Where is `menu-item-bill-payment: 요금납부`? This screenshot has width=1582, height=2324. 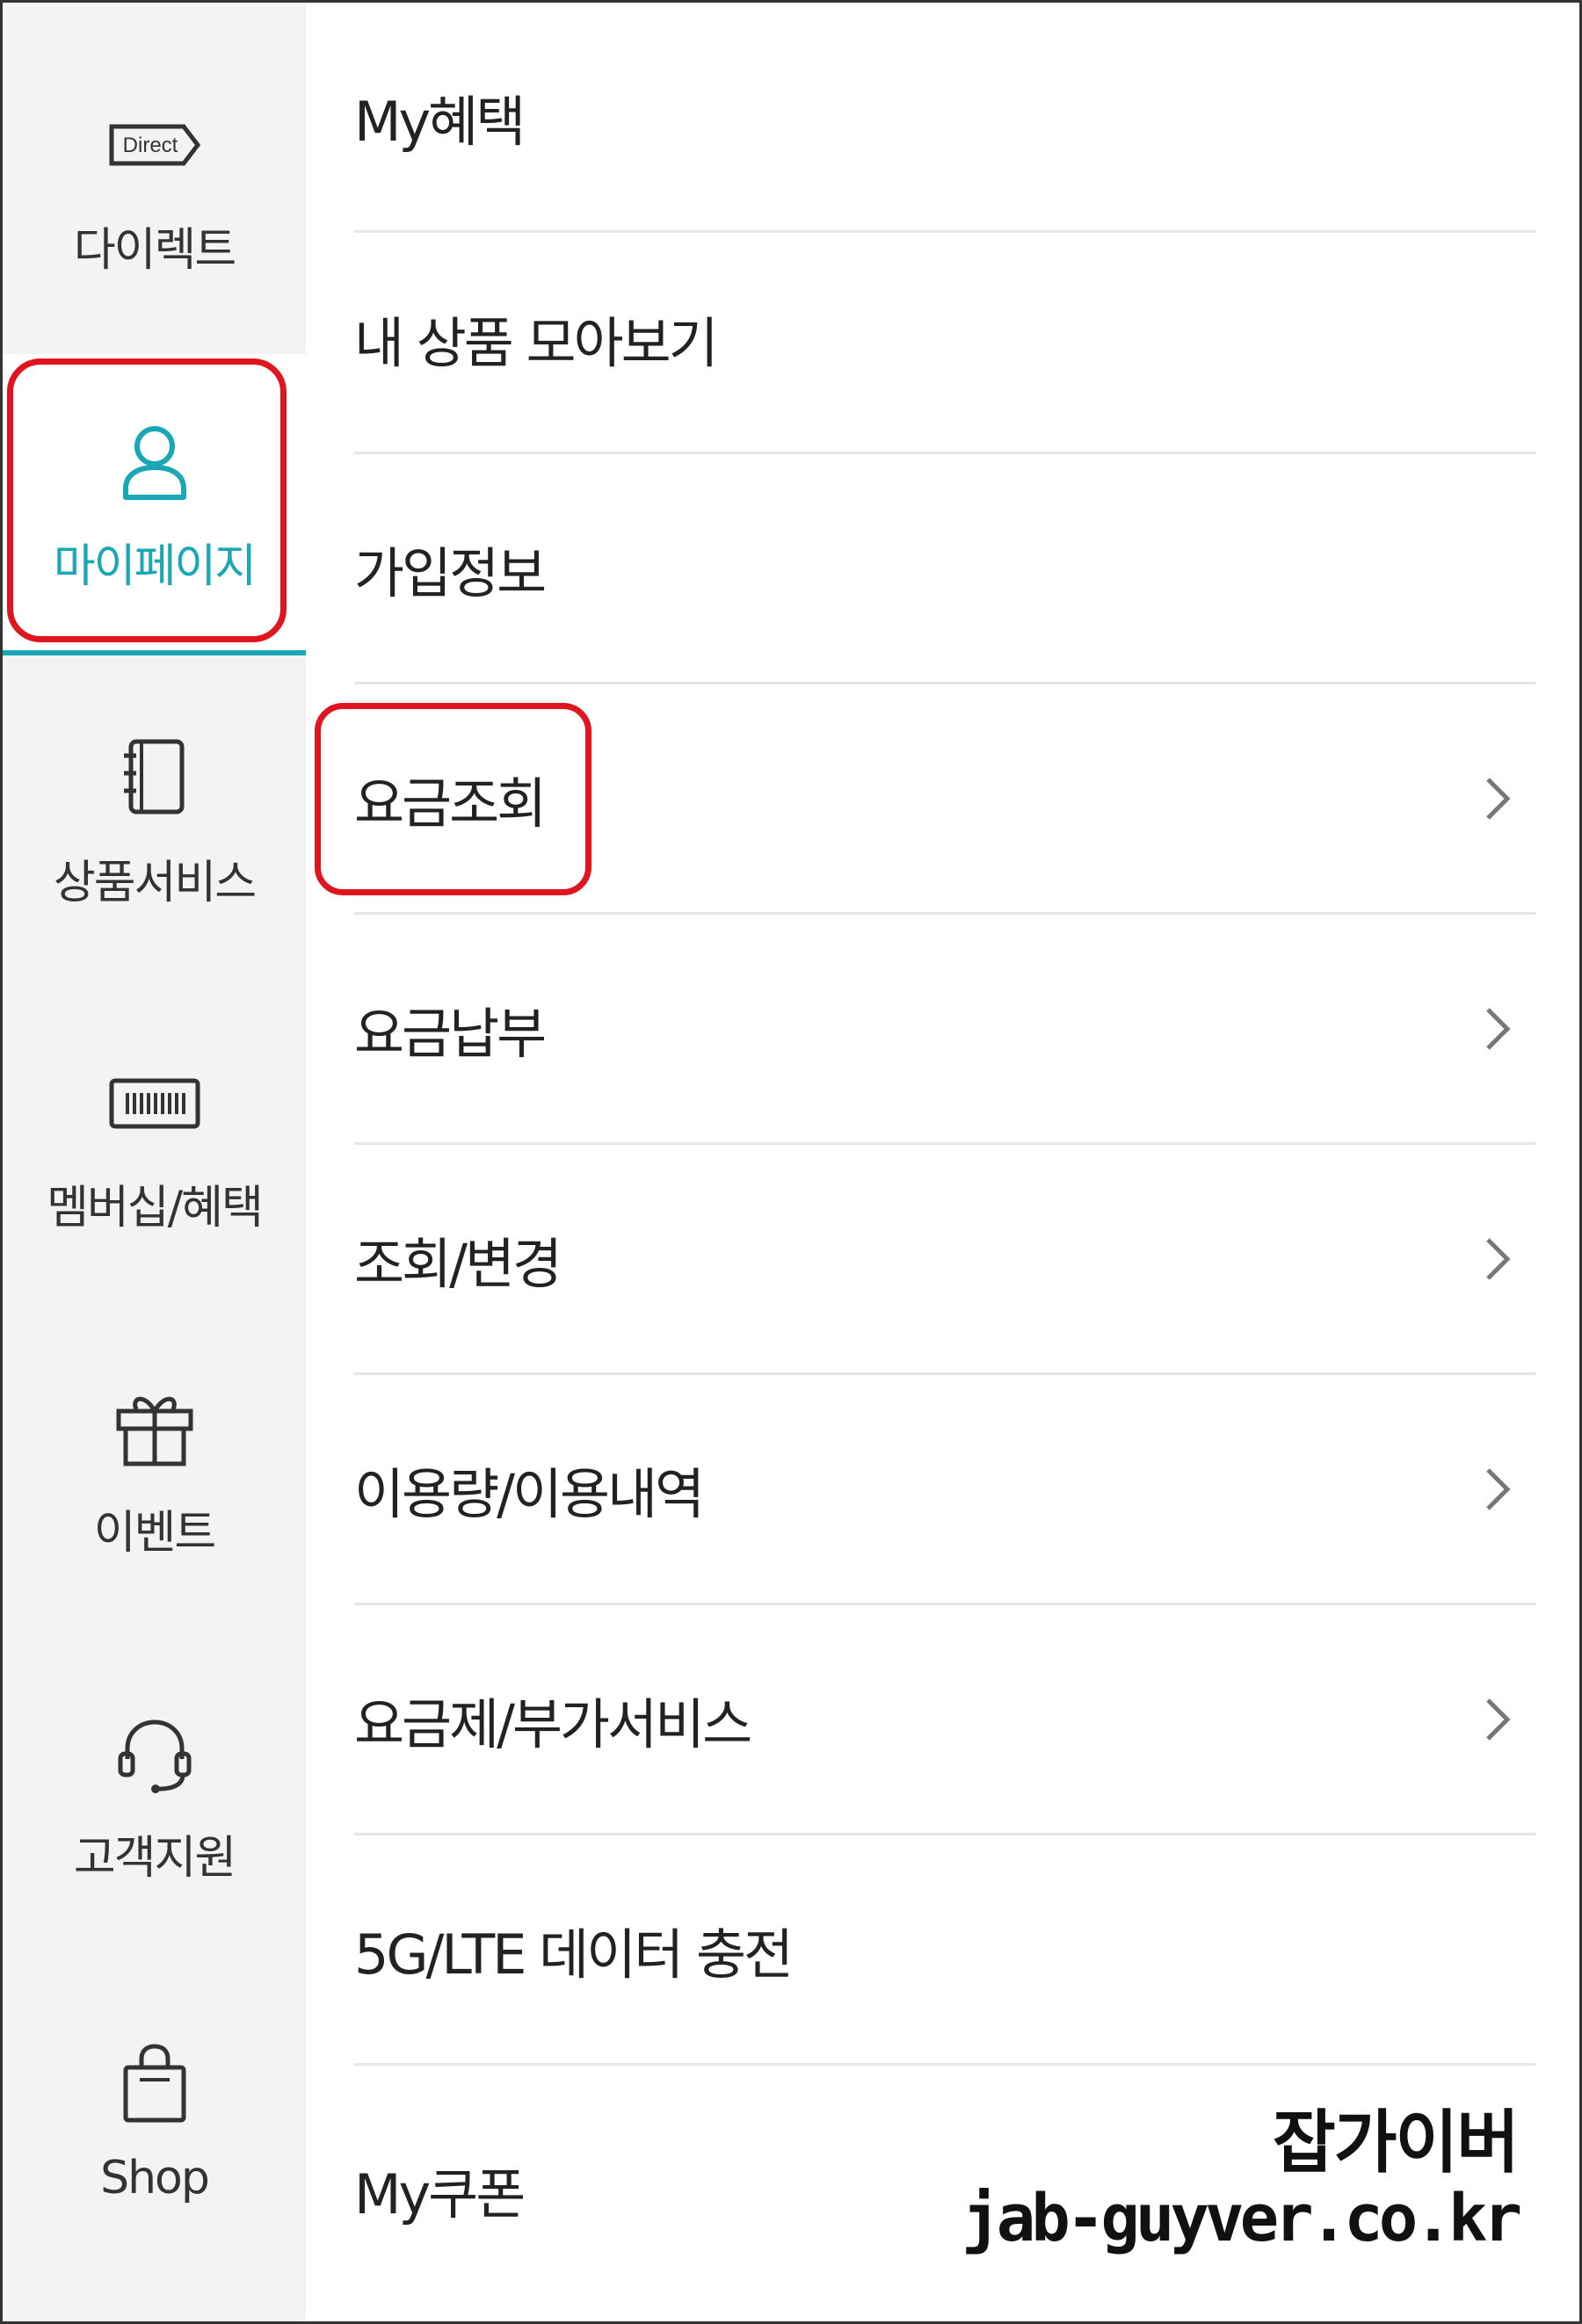 menu-item-bill-payment: 요금납부 is located at coordinates (945, 1030).